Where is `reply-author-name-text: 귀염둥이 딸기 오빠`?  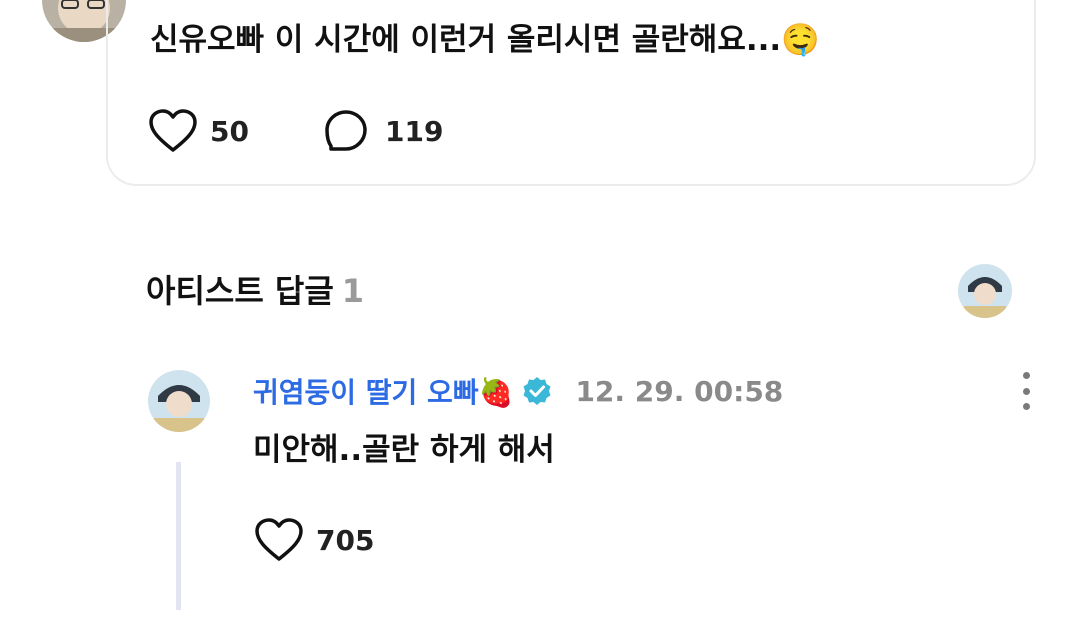
reply-author-name-text: 귀염둥이 딸기 오빠 is located at coordinates (366, 392).